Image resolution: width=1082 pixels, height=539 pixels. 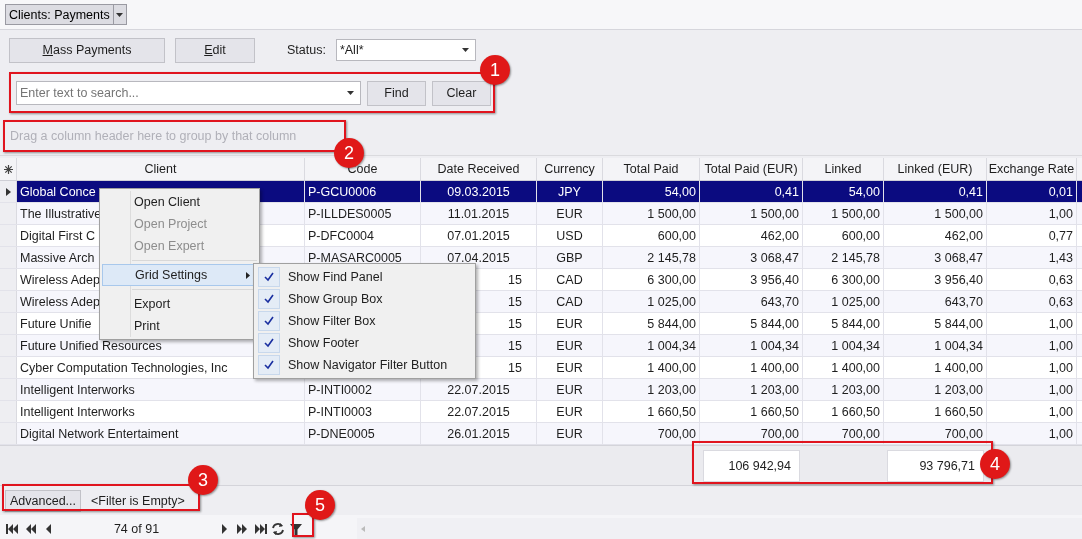 I want to click on record-position: 74 of 91, so click(x=136, y=528).